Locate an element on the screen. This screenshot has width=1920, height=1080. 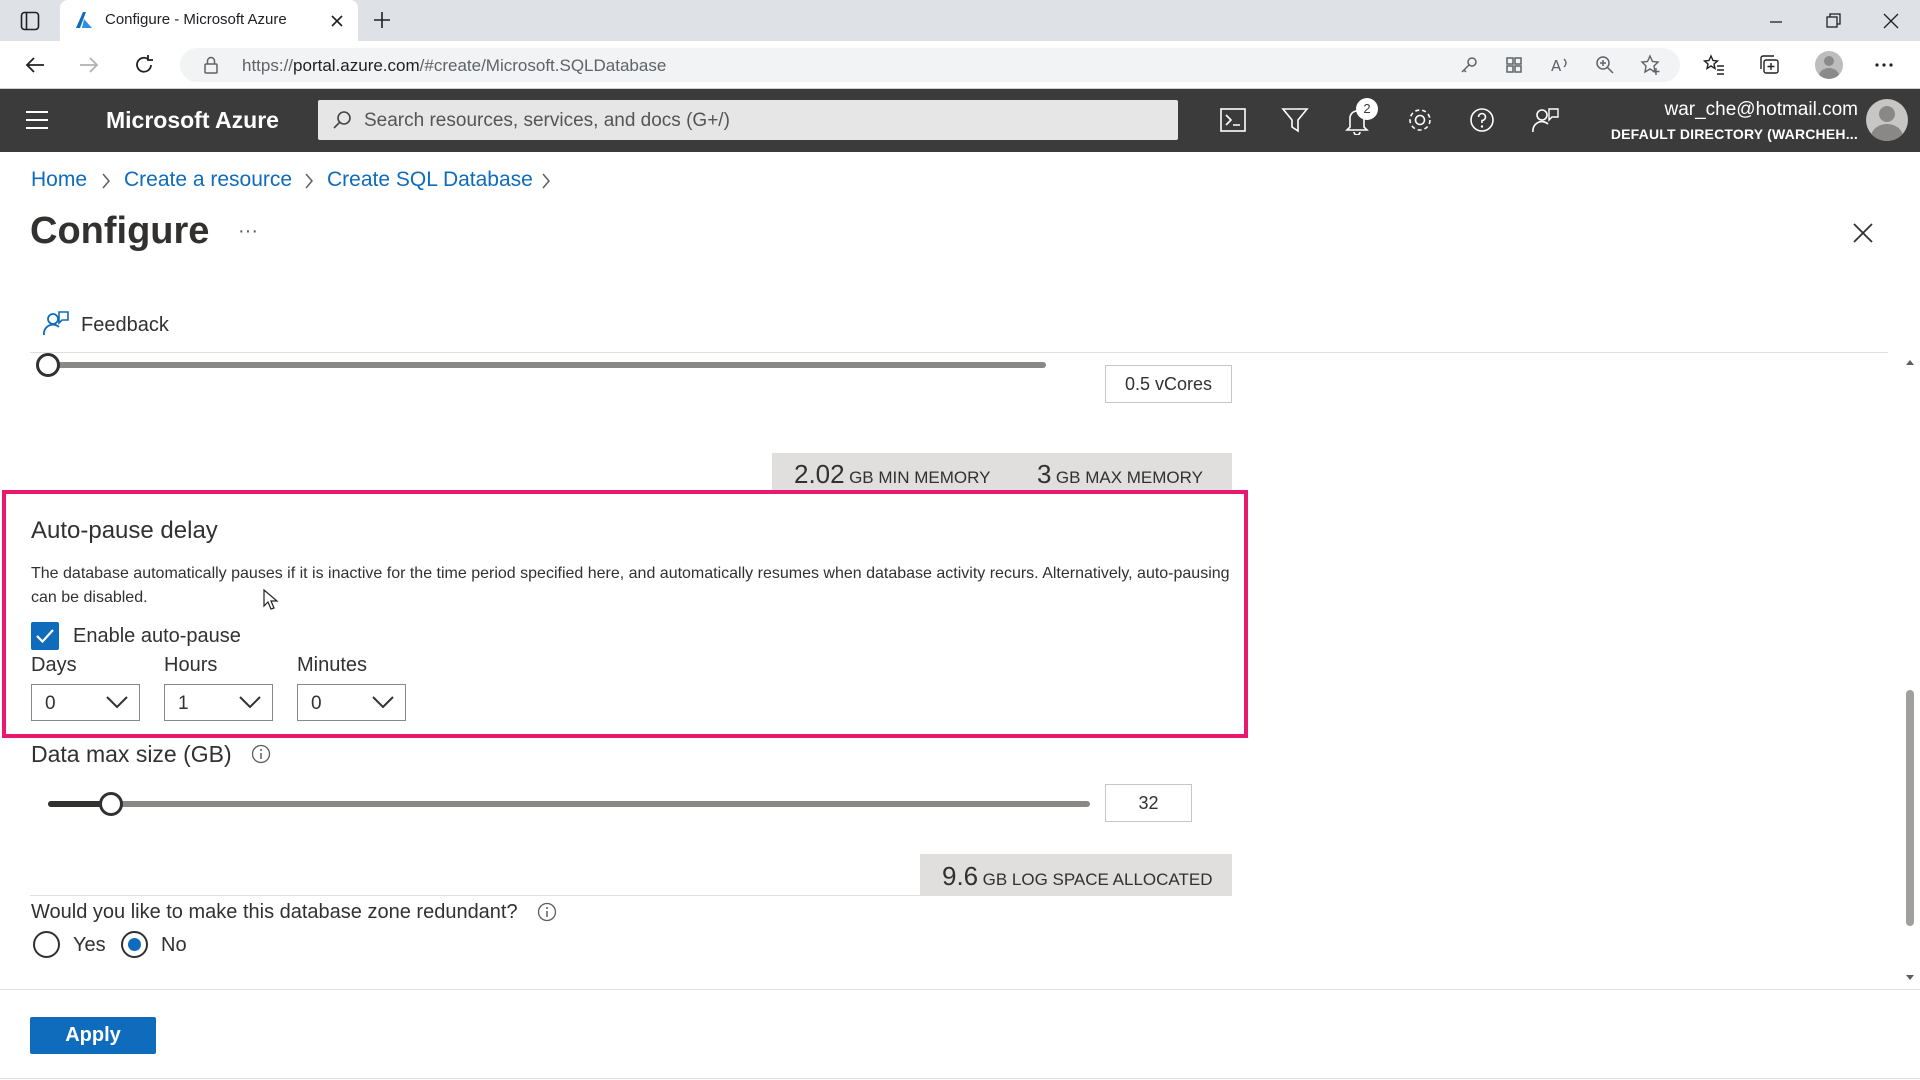
read-aloud-icon: A is located at coordinates (1560, 65).